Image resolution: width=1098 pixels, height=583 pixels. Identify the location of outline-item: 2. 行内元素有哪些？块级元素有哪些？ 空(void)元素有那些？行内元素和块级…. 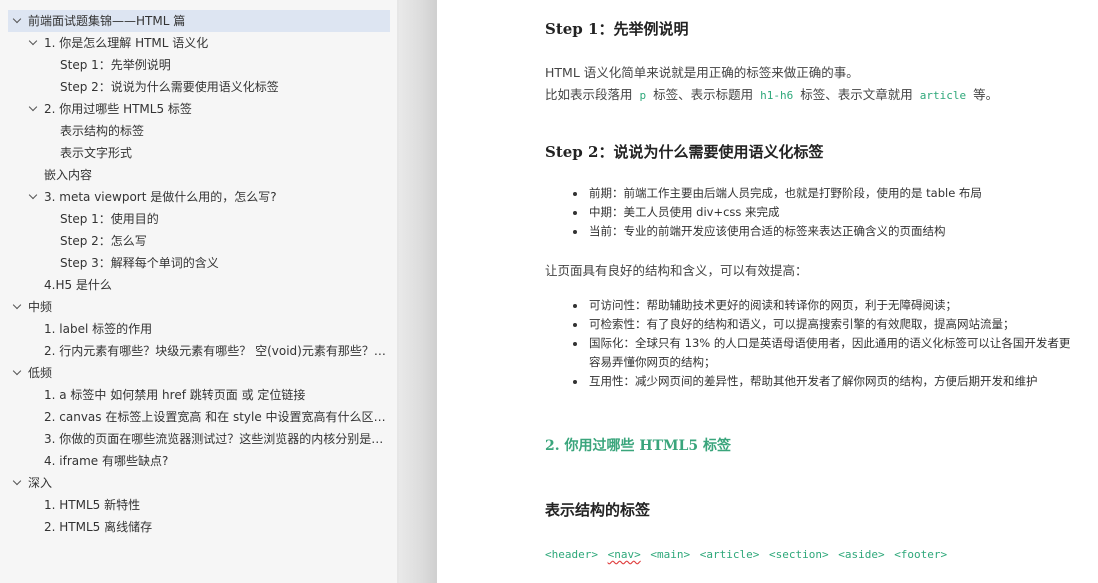
(199, 351).